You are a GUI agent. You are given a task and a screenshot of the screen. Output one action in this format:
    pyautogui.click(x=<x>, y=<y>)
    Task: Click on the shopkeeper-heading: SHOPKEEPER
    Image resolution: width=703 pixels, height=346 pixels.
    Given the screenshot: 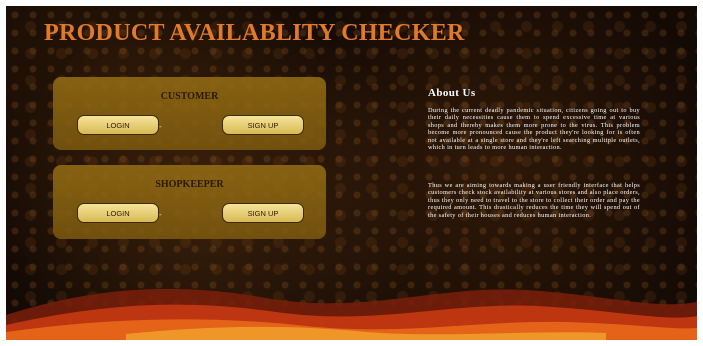 What is the action you would take?
    pyautogui.click(x=189, y=184)
    